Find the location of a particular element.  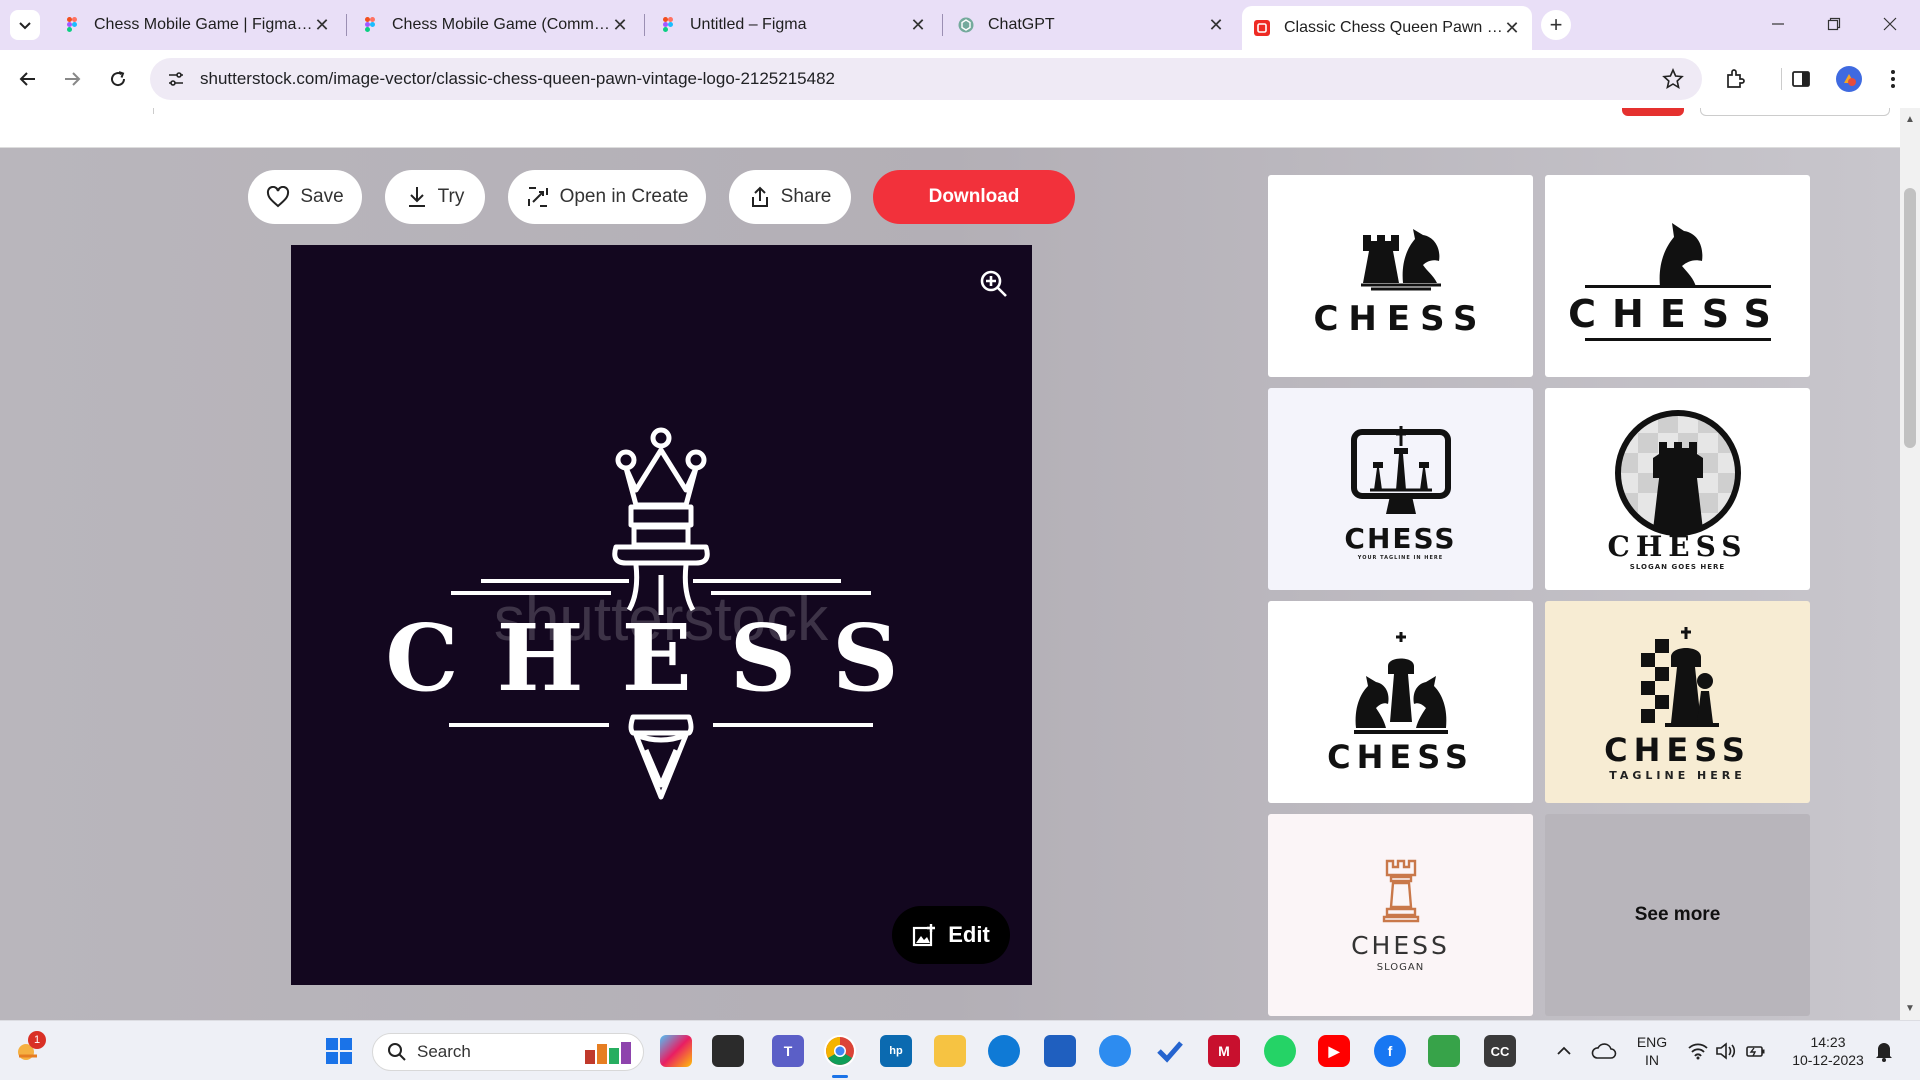

clock: 14:23 10-12-2023 is located at coordinates (1828, 1051).